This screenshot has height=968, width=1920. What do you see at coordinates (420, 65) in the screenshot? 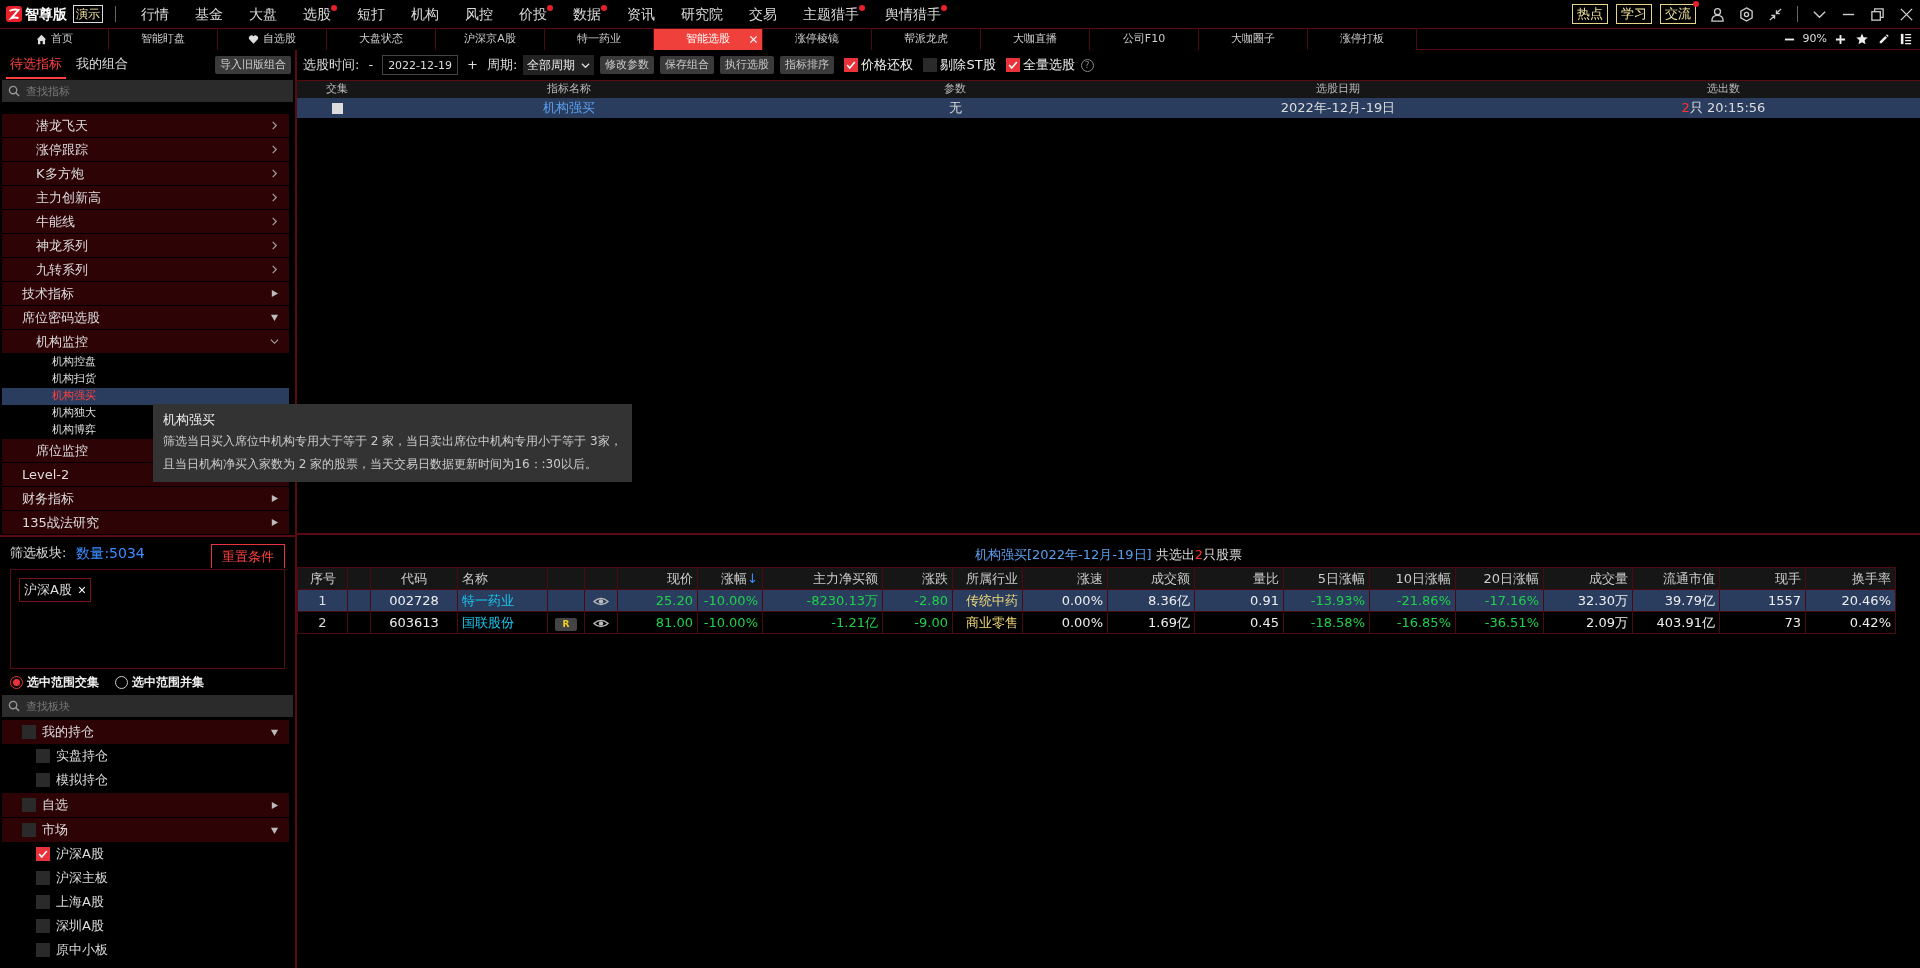
I see `date-field: 2022-12-19` at bounding box center [420, 65].